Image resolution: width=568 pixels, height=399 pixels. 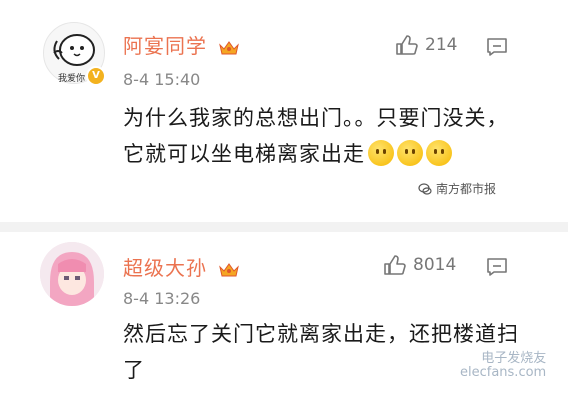 I want to click on like-count: 8014, so click(x=435, y=265).